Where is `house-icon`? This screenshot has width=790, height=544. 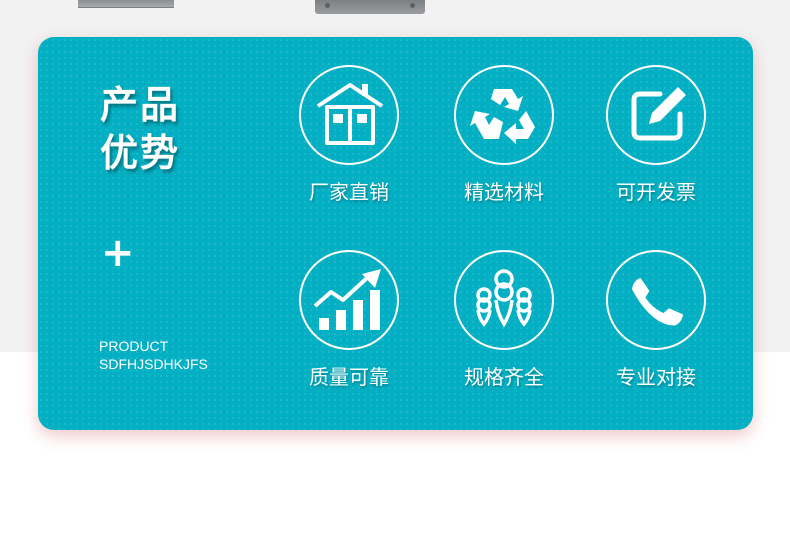
house-icon is located at coordinates (350, 114).